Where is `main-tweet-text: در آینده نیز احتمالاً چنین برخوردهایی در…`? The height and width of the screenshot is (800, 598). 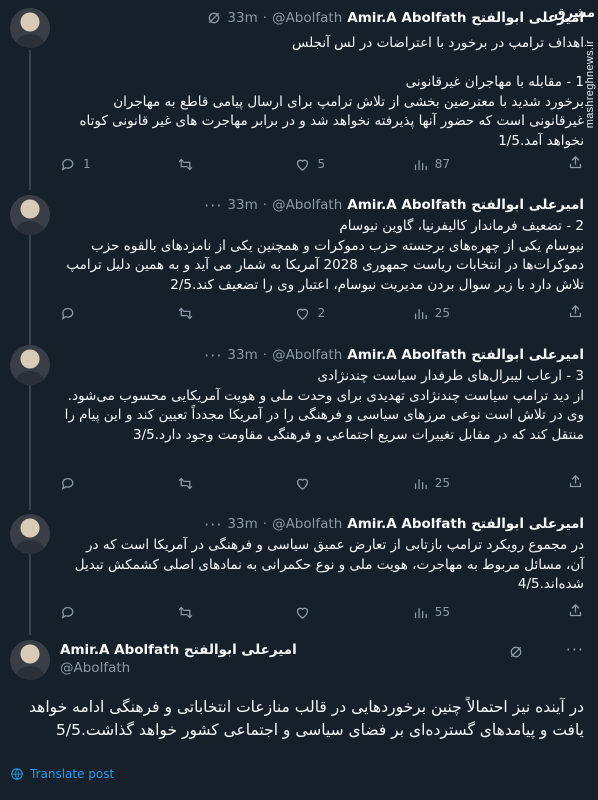
main-tweet-text: در آینده نیز احتمالاً چنین برخوردهایی در… is located at coordinates (306, 718).